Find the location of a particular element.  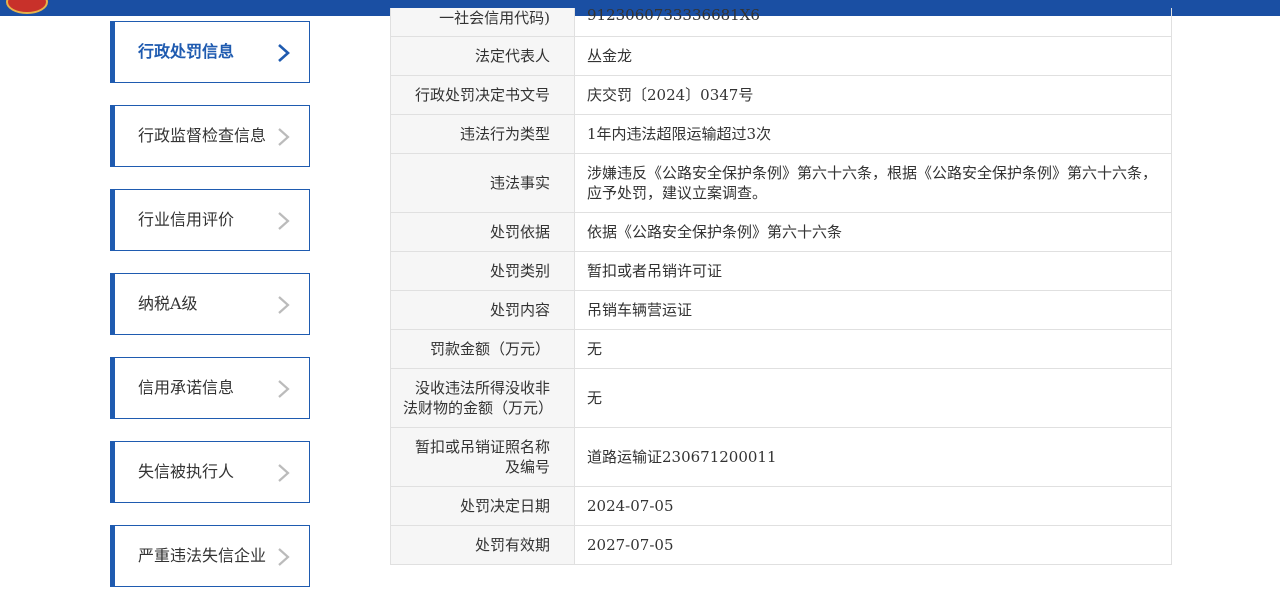

sidebar-item-credit-commitment: 信用承诺信息 is located at coordinates (210, 388).